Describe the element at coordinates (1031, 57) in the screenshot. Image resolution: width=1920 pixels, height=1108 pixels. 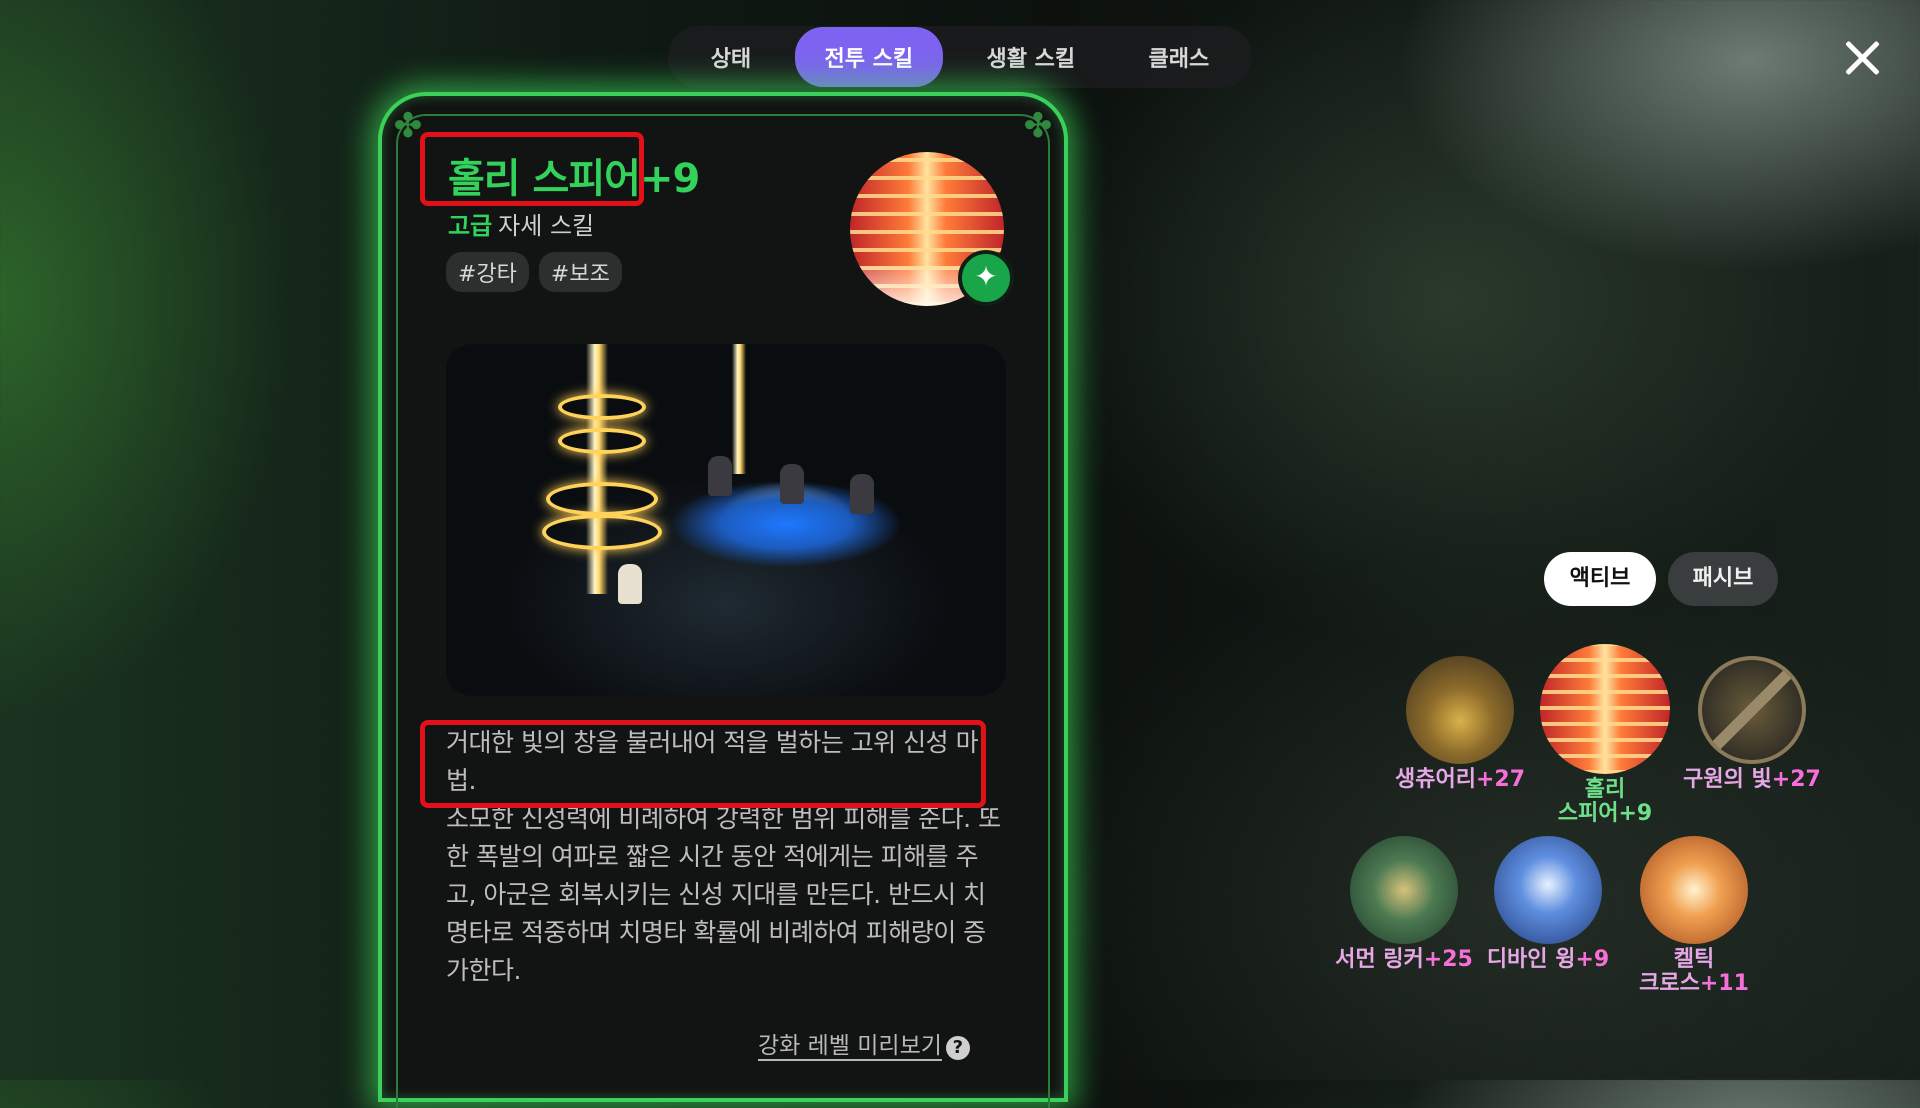
I see `tab-life-skill: 생활 스킬` at that location.